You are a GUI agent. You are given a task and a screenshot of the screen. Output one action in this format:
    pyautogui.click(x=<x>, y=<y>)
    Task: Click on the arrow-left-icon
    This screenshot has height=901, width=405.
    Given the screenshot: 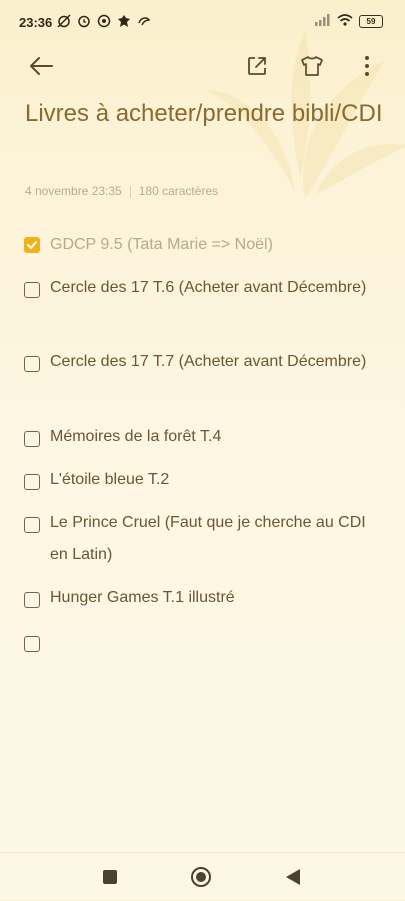 What is the action you would take?
    pyautogui.click(x=41, y=66)
    